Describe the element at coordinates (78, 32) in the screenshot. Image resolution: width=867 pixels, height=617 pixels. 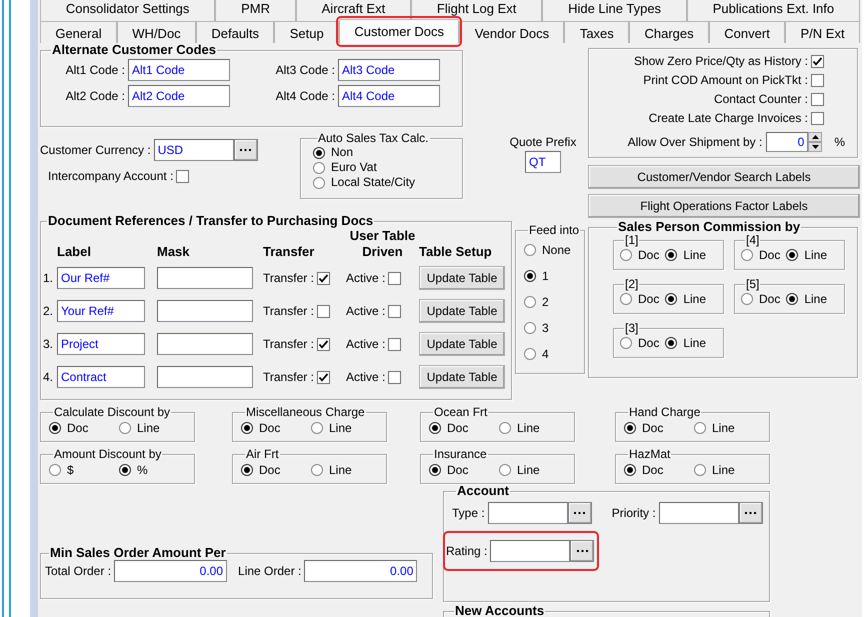
I see `tab: General` at that location.